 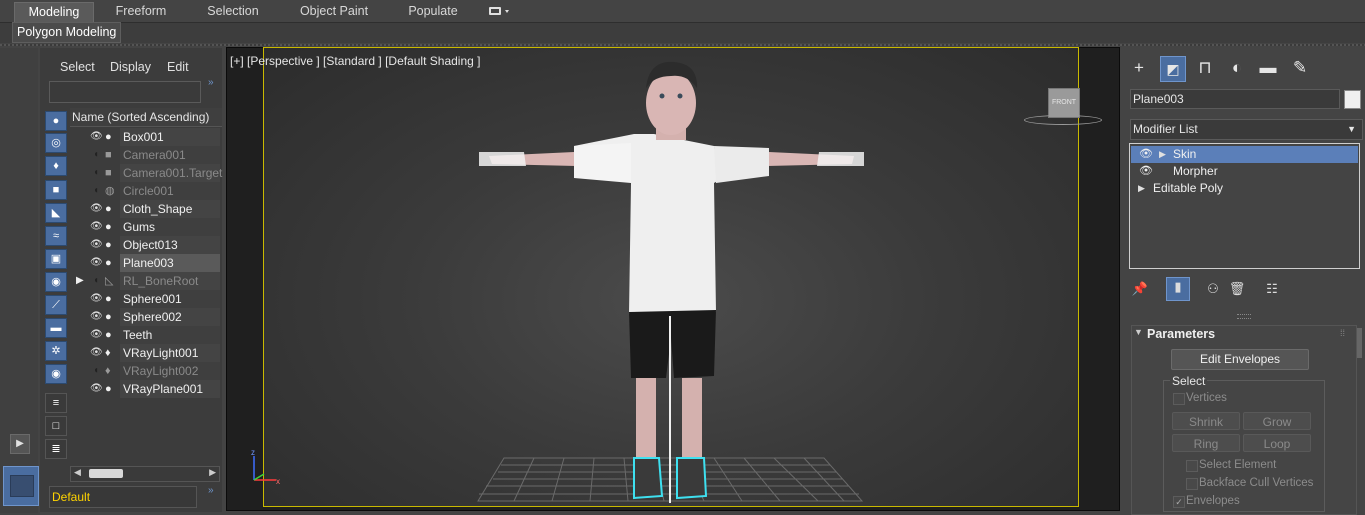 What do you see at coordinates (1206, 421) in the screenshot?
I see `shrink-button: Shrink` at bounding box center [1206, 421].